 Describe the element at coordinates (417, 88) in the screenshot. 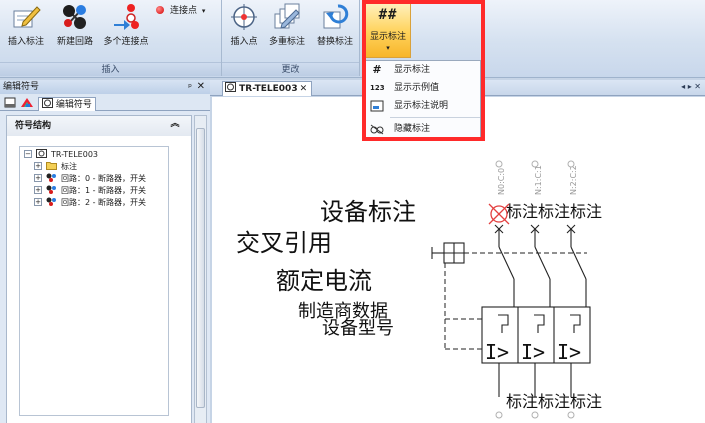

I see `menu-item-label: 显示示例值` at that location.